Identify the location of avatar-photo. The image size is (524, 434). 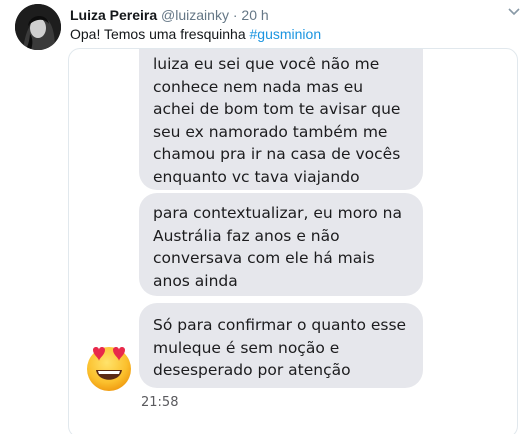
(38, 27).